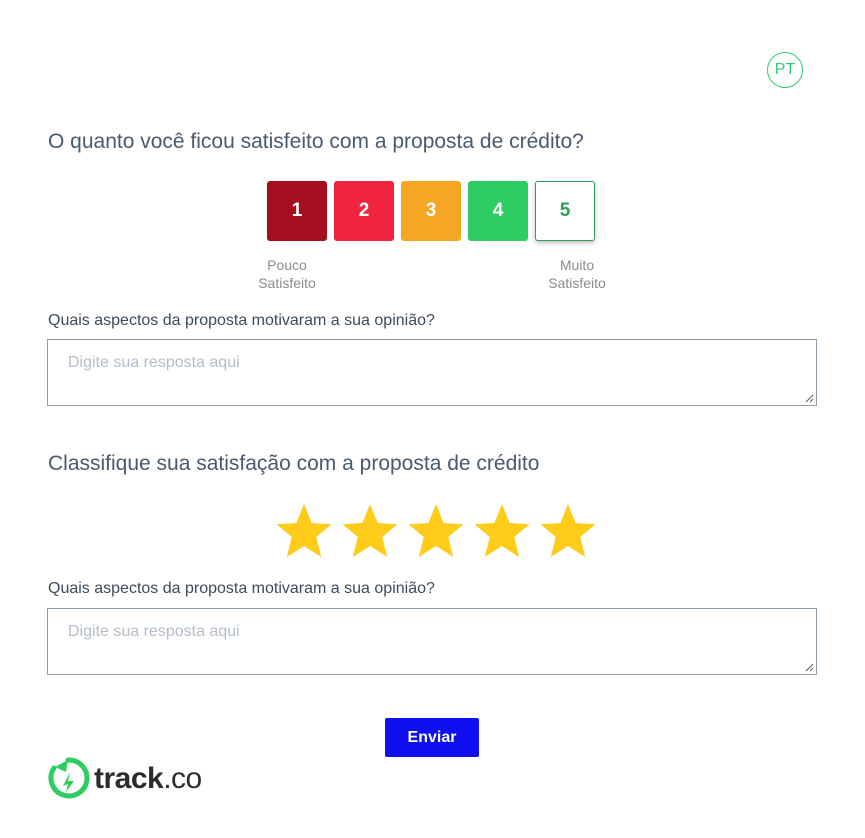  What do you see at coordinates (297, 211) in the screenshot?
I see `scale-option-1: 1` at bounding box center [297, 211].